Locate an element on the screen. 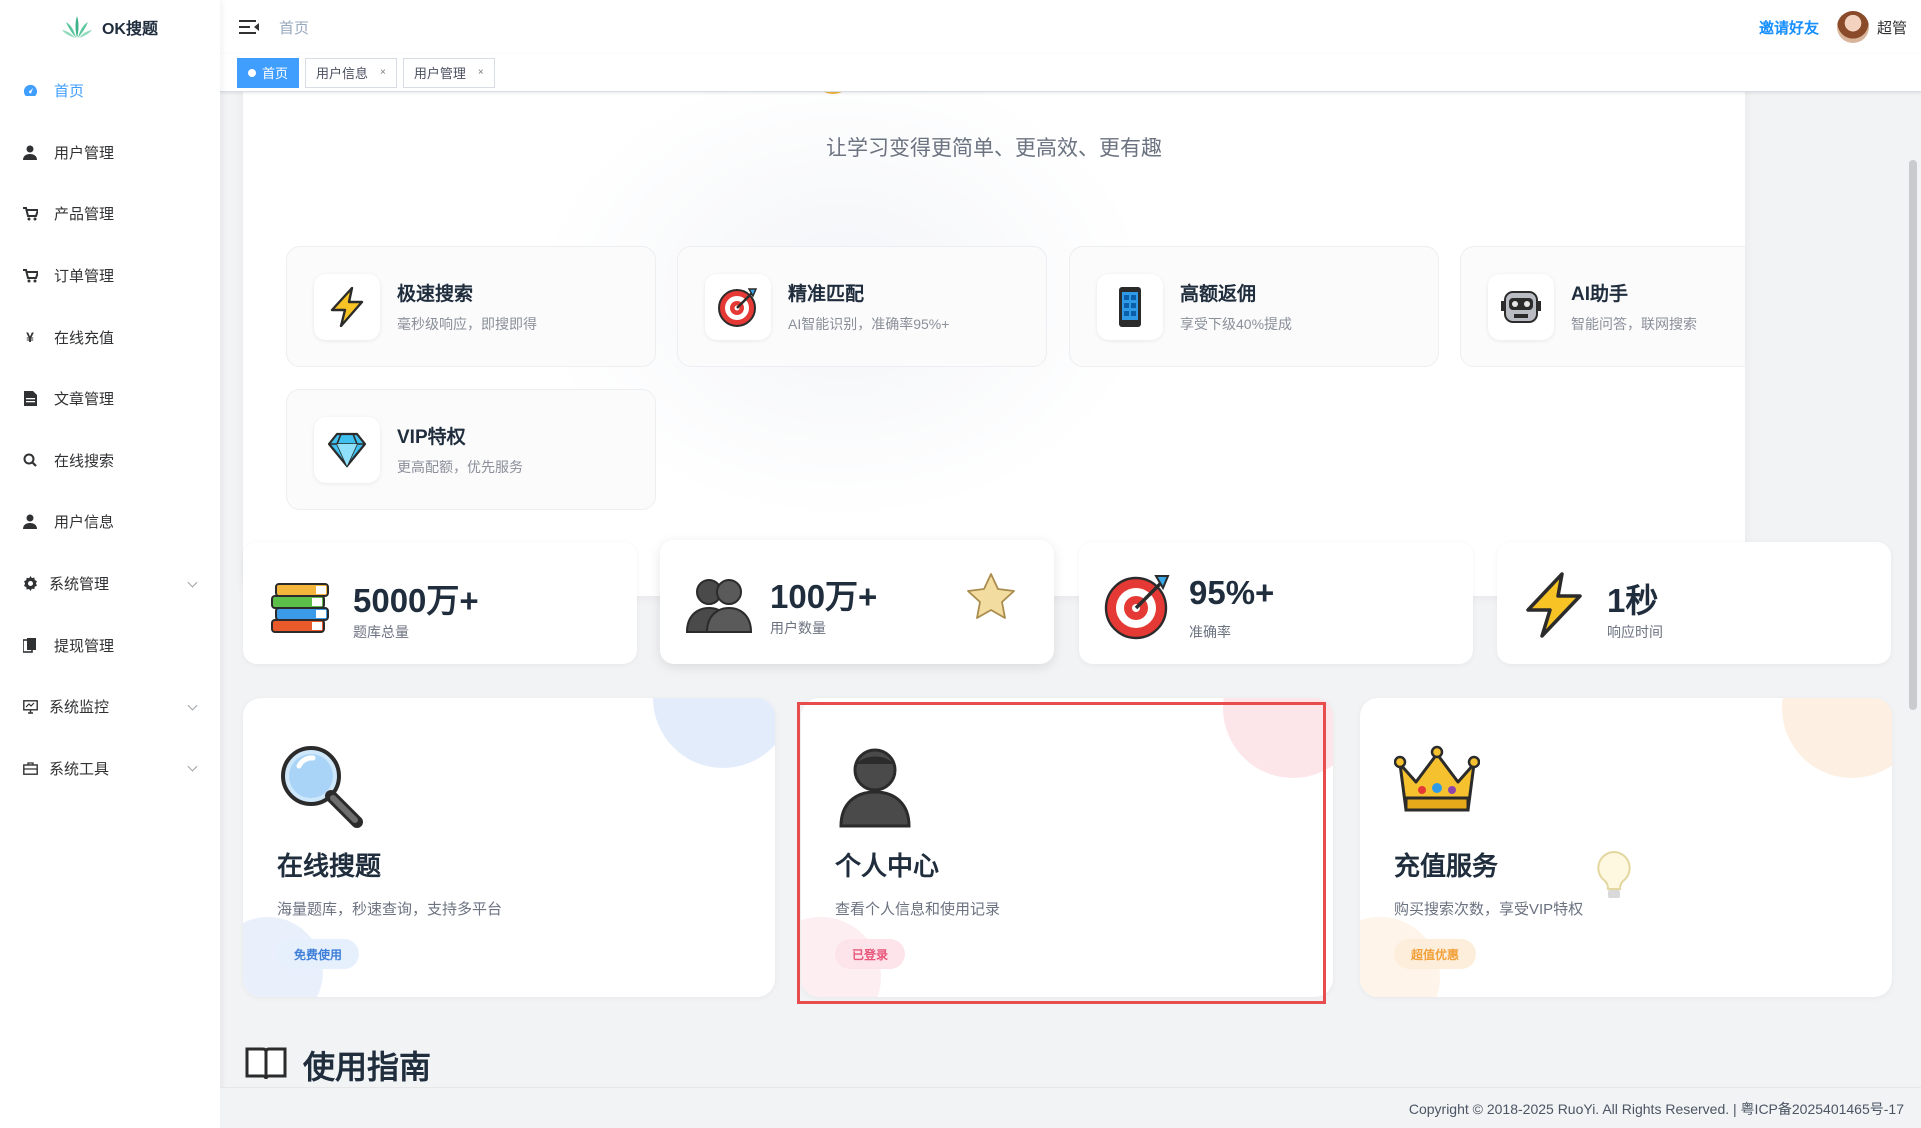 The image size is (1921, 1128). card-title: 个人中心 is located at coordinates (887, 866).